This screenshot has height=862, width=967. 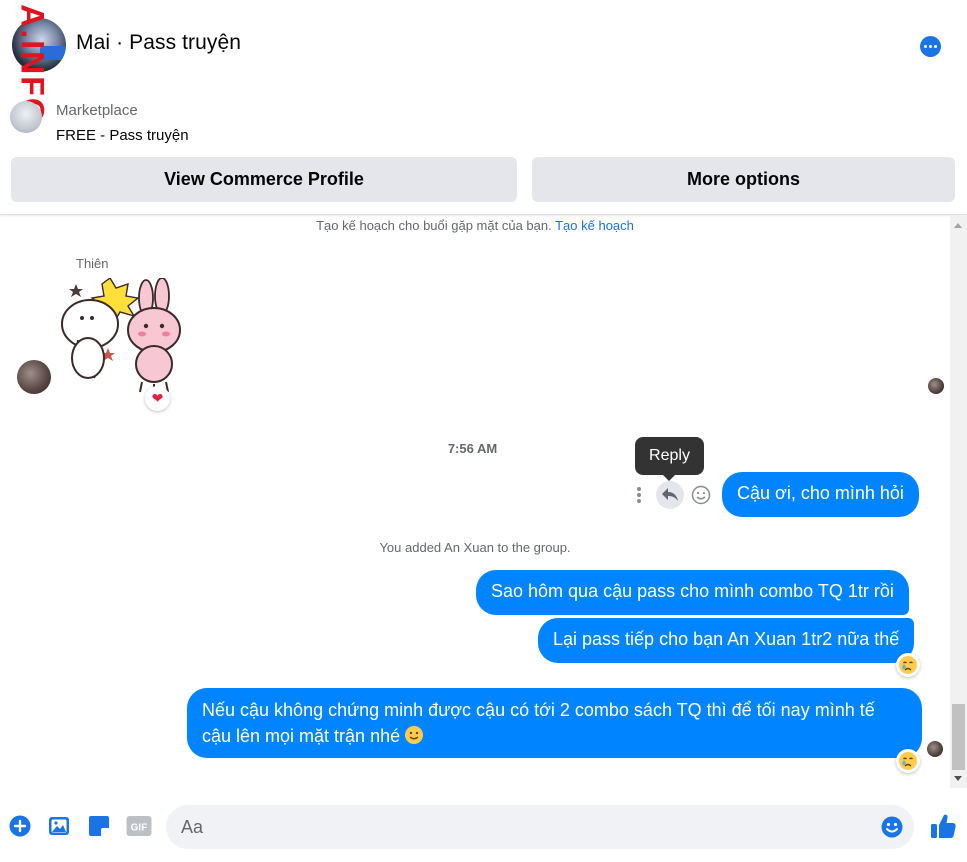 What do you see at coordinates (97, 110) in the screenshot?
I see `marketplace-label: Marketplace` at bounding box center [97, 110].